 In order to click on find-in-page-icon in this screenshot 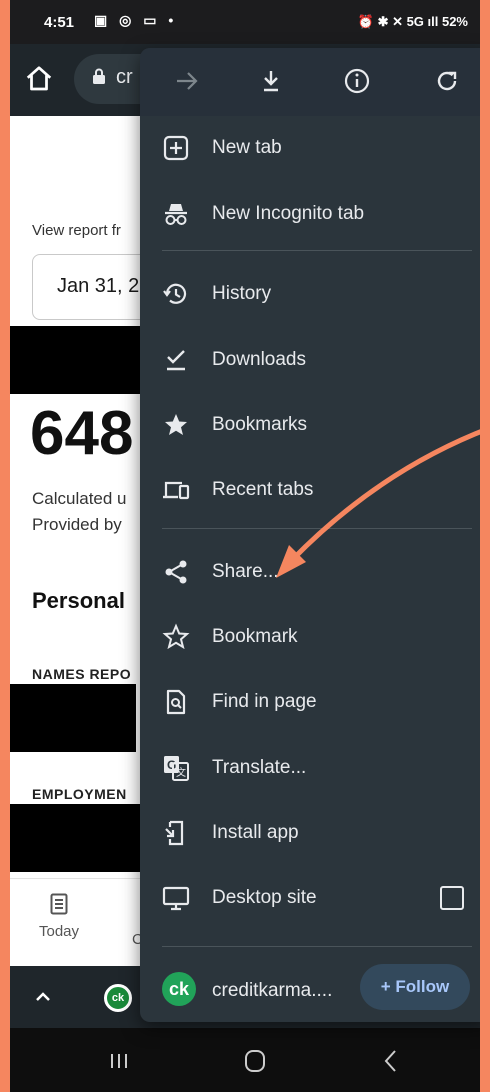, I will do `click(176, 702)`.